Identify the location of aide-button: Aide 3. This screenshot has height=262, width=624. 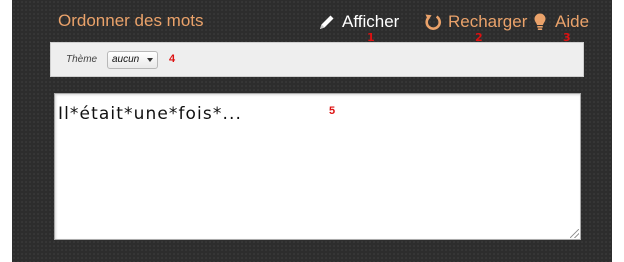
(560, 27).